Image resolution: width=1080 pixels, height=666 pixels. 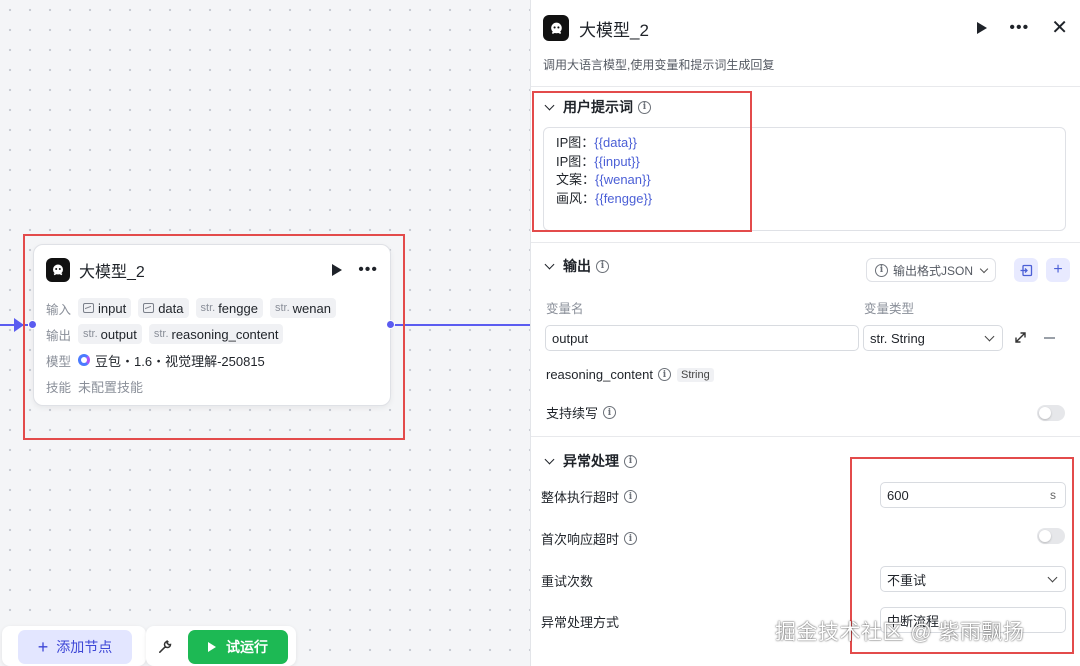 I want to click on exception-title: 异常处理, so click(x=591, y=461).